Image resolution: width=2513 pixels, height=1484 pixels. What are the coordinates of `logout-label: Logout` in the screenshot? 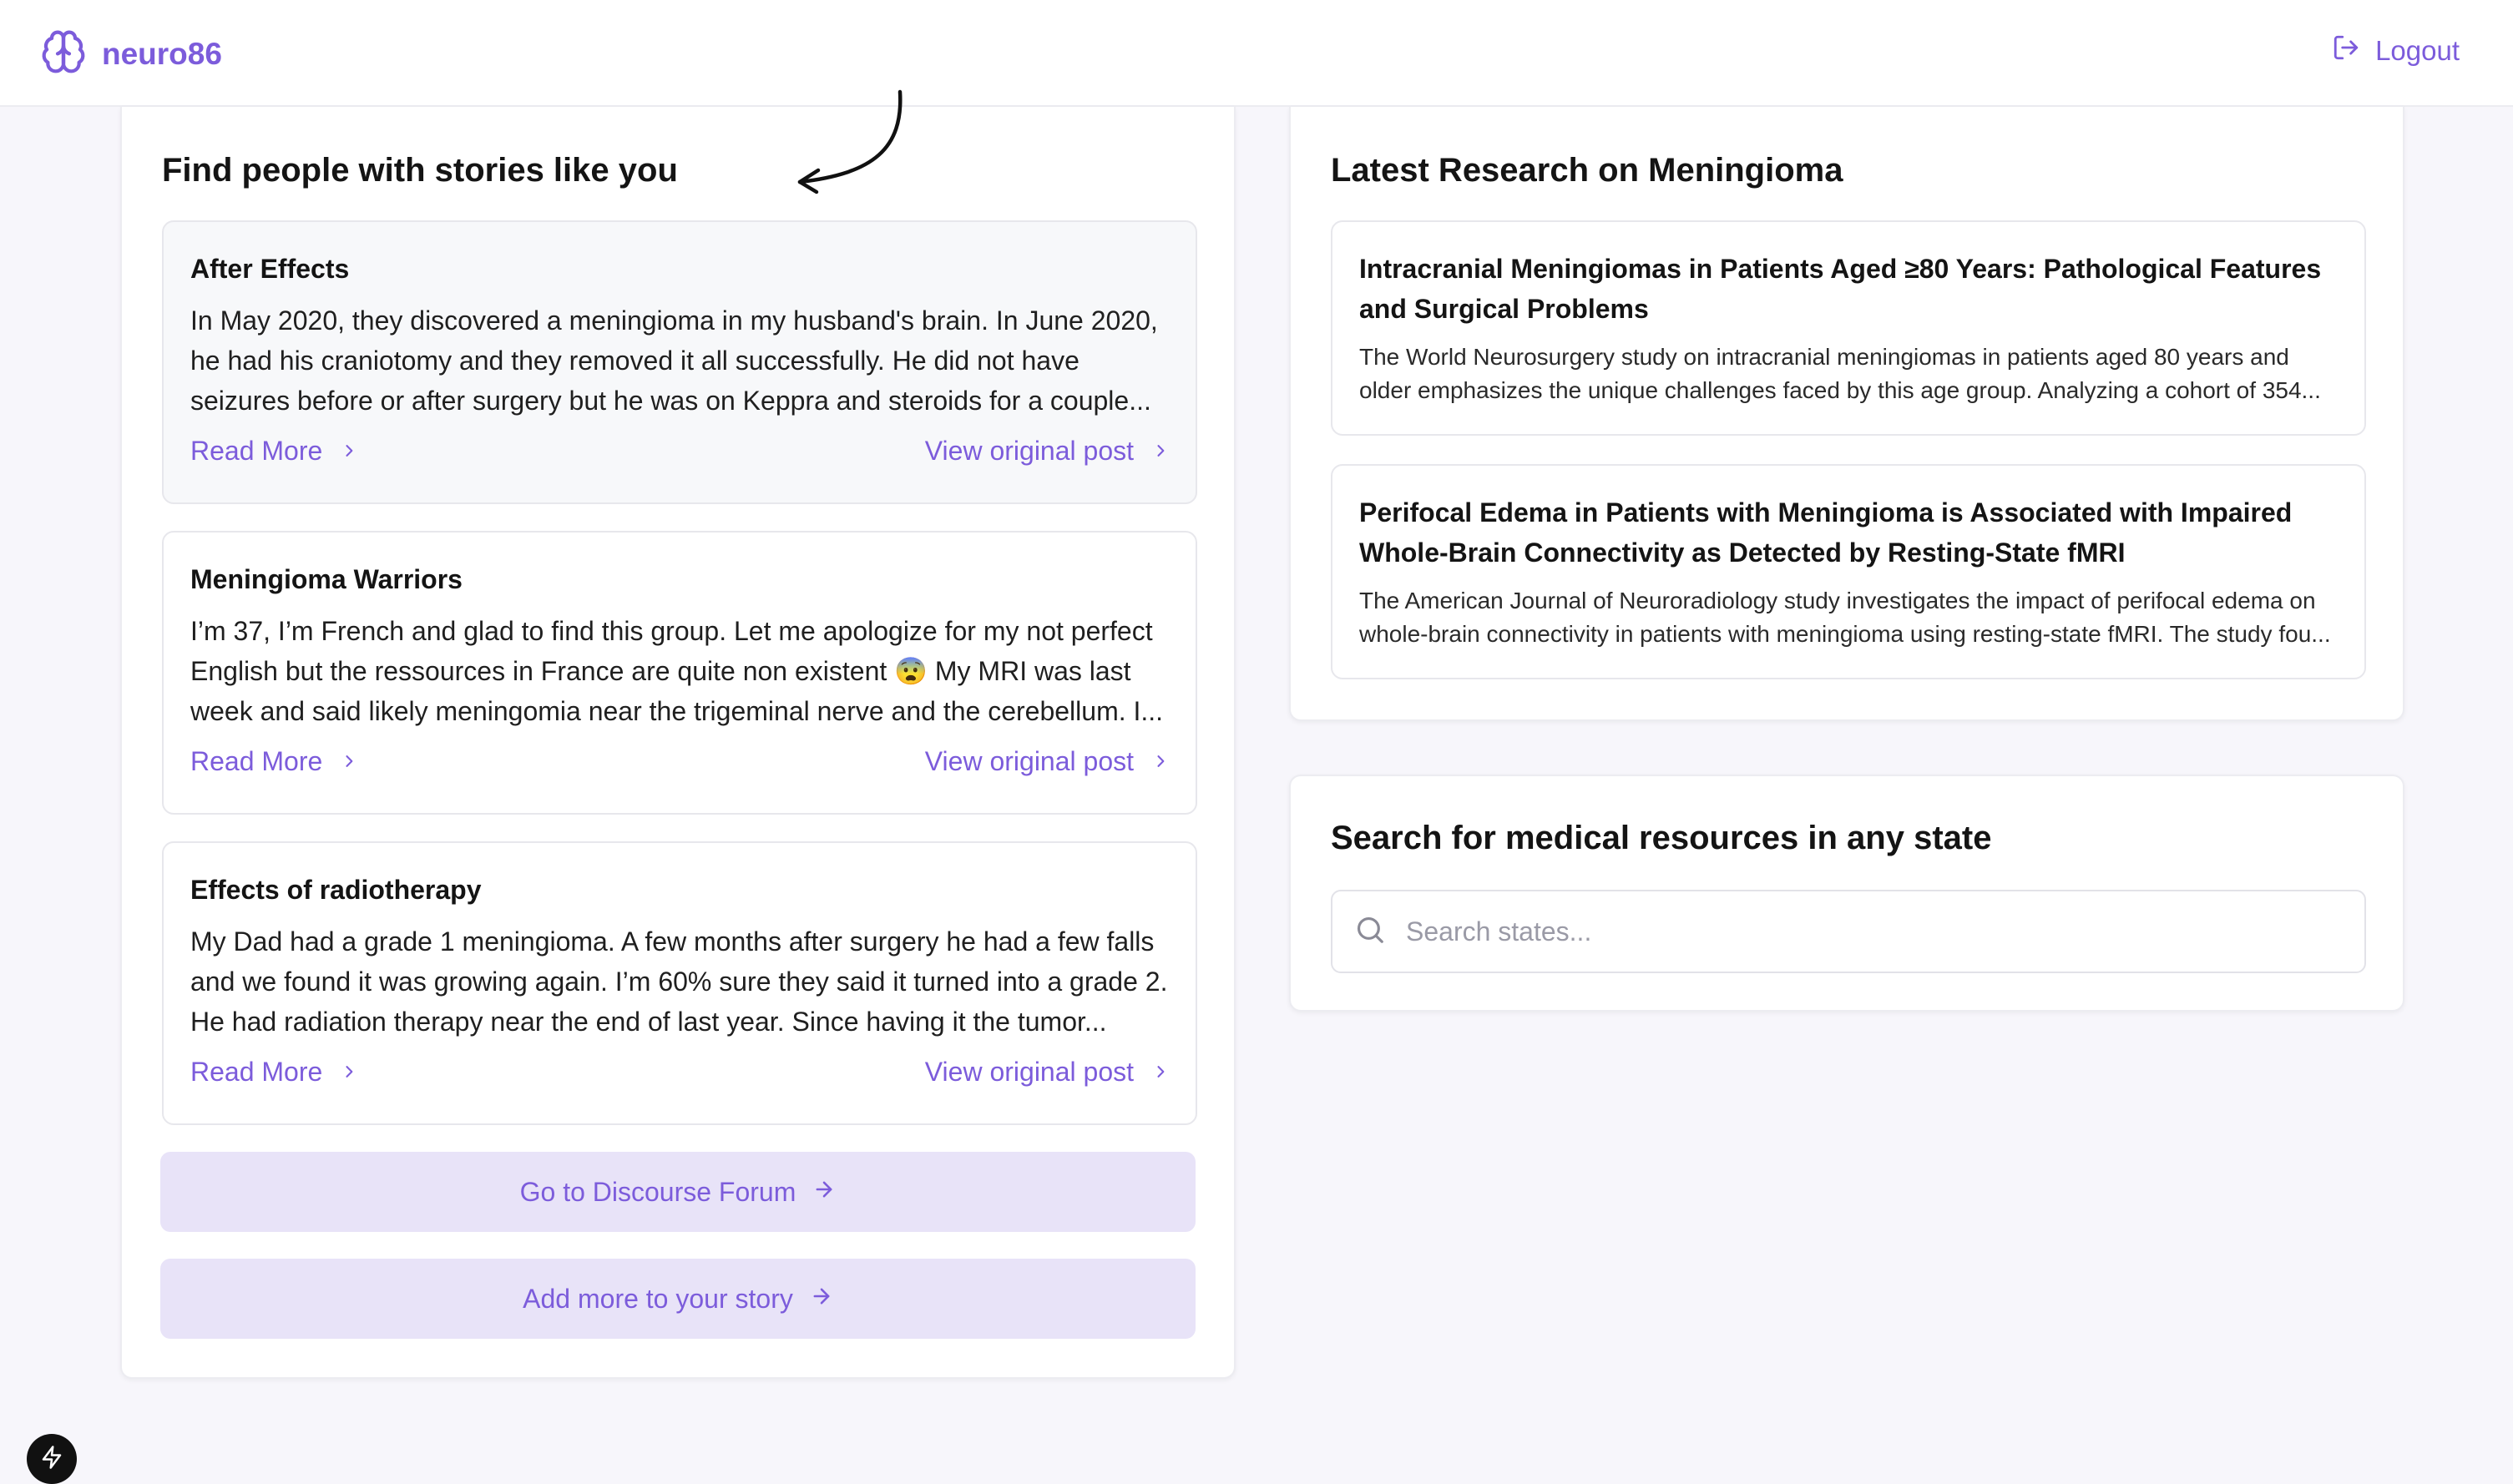 It's located at (2417, 50).